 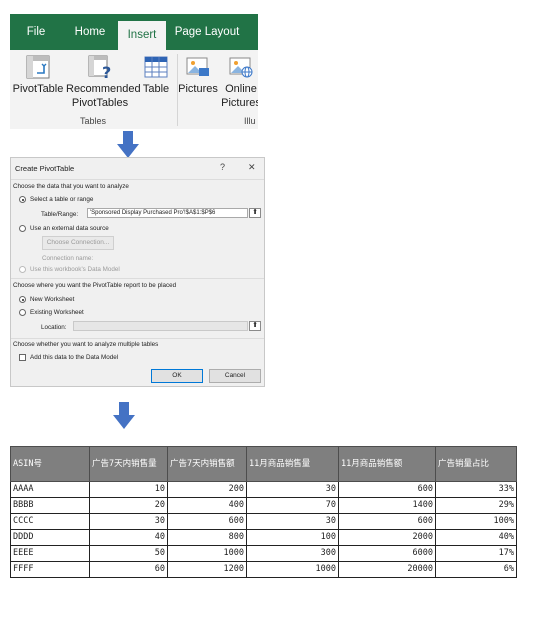 I want to click on table-row: EEEE 50 1000 300 6000 17%, so click(x=263, y=553).